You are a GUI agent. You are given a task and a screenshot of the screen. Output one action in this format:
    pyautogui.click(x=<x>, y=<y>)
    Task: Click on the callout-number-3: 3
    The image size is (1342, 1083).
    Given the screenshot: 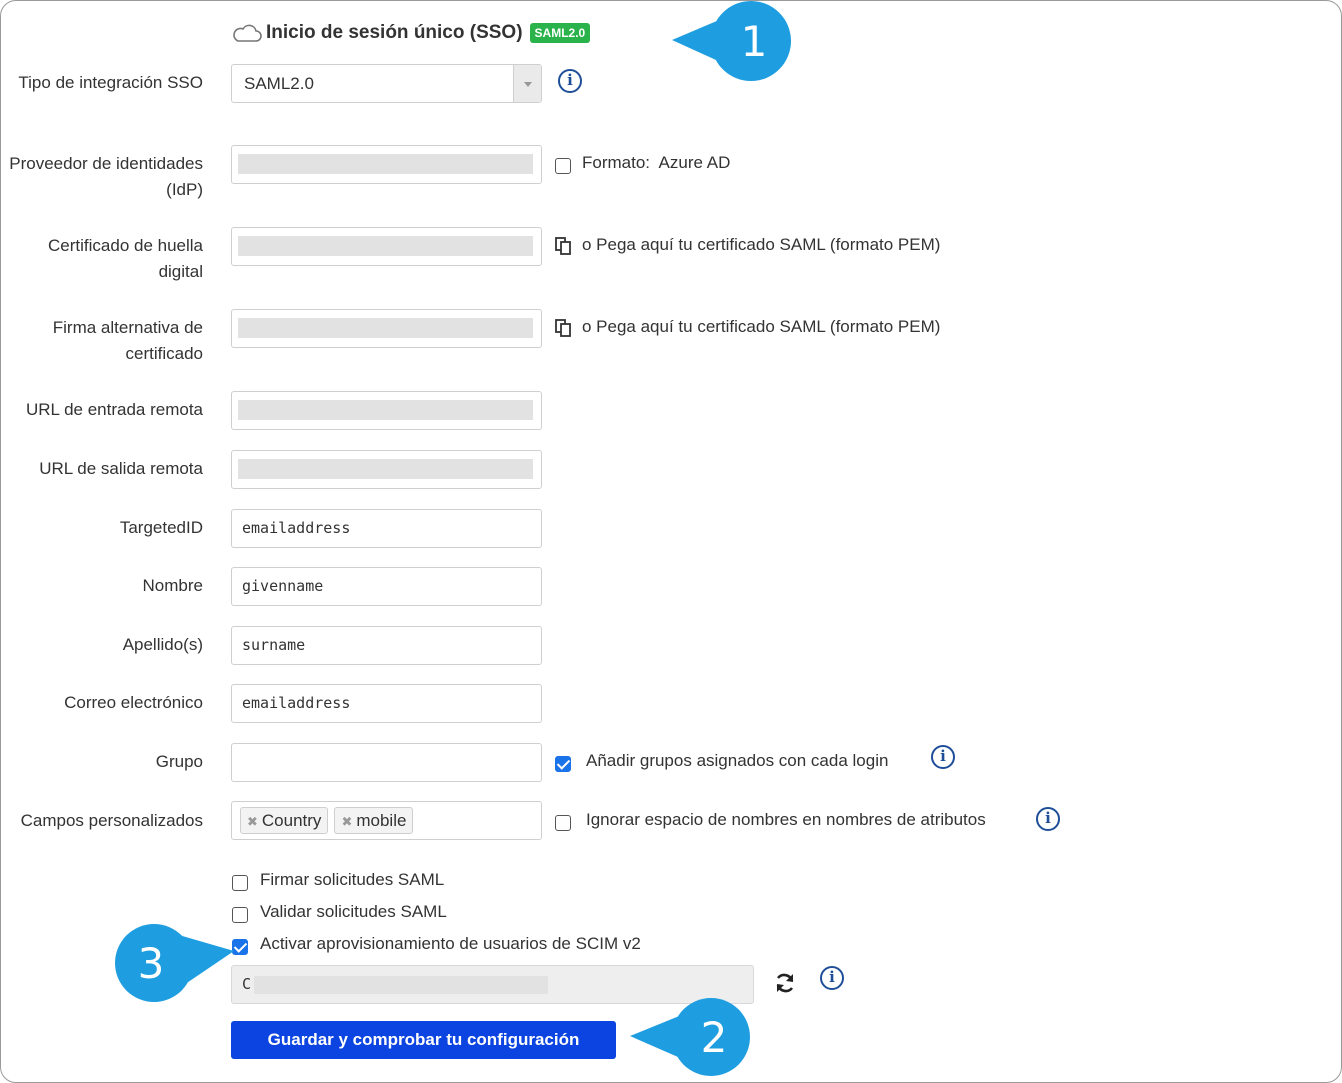 What is the action you would take?
    pyautogui.click(x=151, y=963)
    